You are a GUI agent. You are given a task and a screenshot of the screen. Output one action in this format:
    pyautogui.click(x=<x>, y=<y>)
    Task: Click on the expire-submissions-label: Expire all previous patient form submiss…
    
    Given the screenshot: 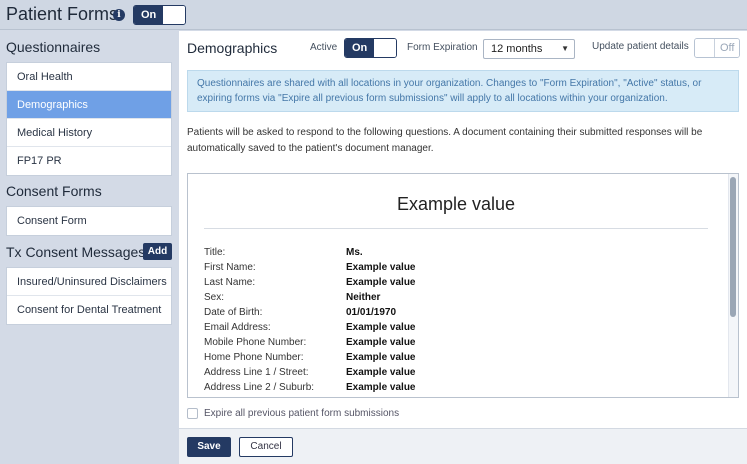 What is the action you would take?
    pyautogui.click(x=302, y=413)
    